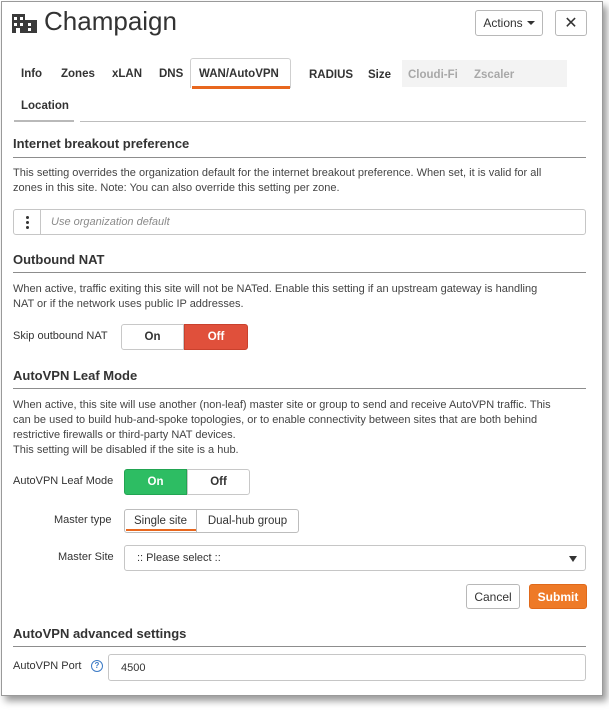 This screenshot has width=609, height=710. What do you see at coordinates (171, 74) in the screenshot?
I see `tab-dns: DNS` at bounding box center [171, 74].